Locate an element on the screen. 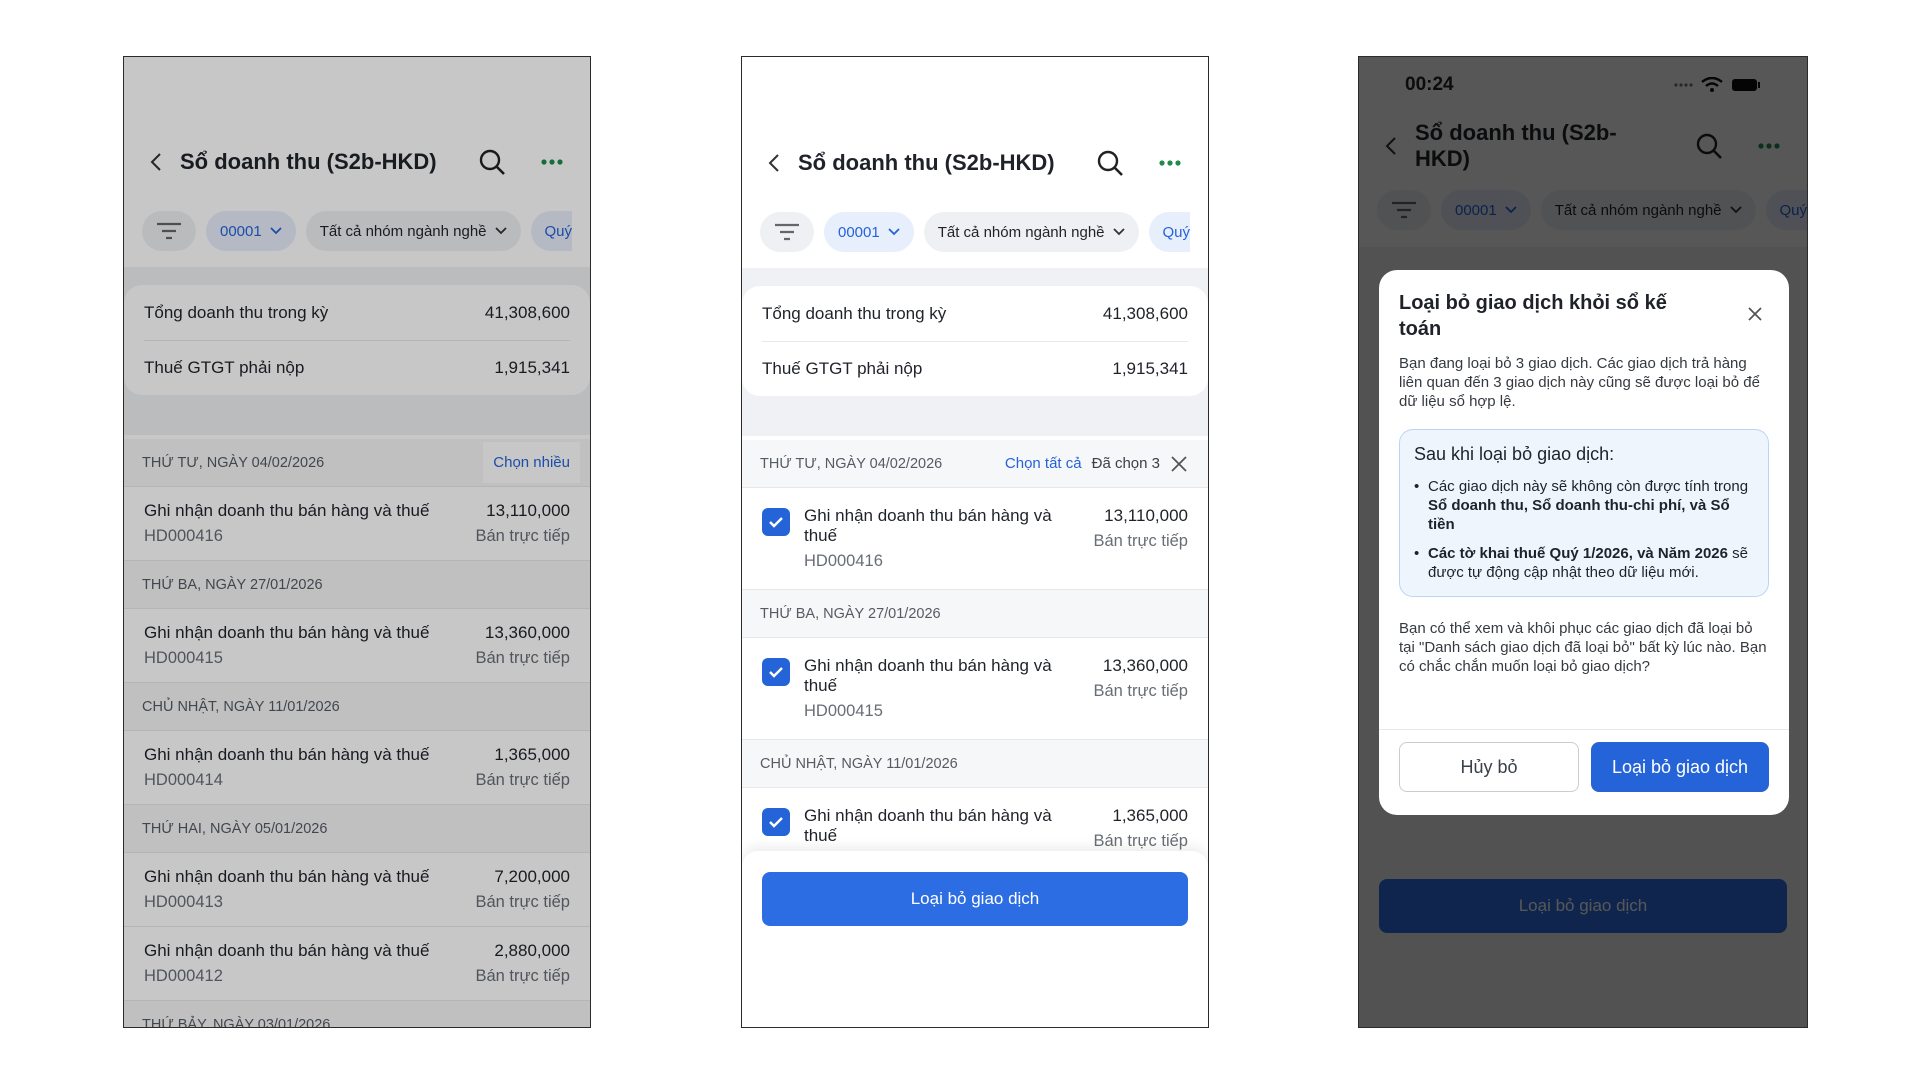 This screenshot has width=1920, height=1080. dialog-title: Loại bỏ giao dịch khỏi sổ kế toán is located at coordinates (1533, 316).